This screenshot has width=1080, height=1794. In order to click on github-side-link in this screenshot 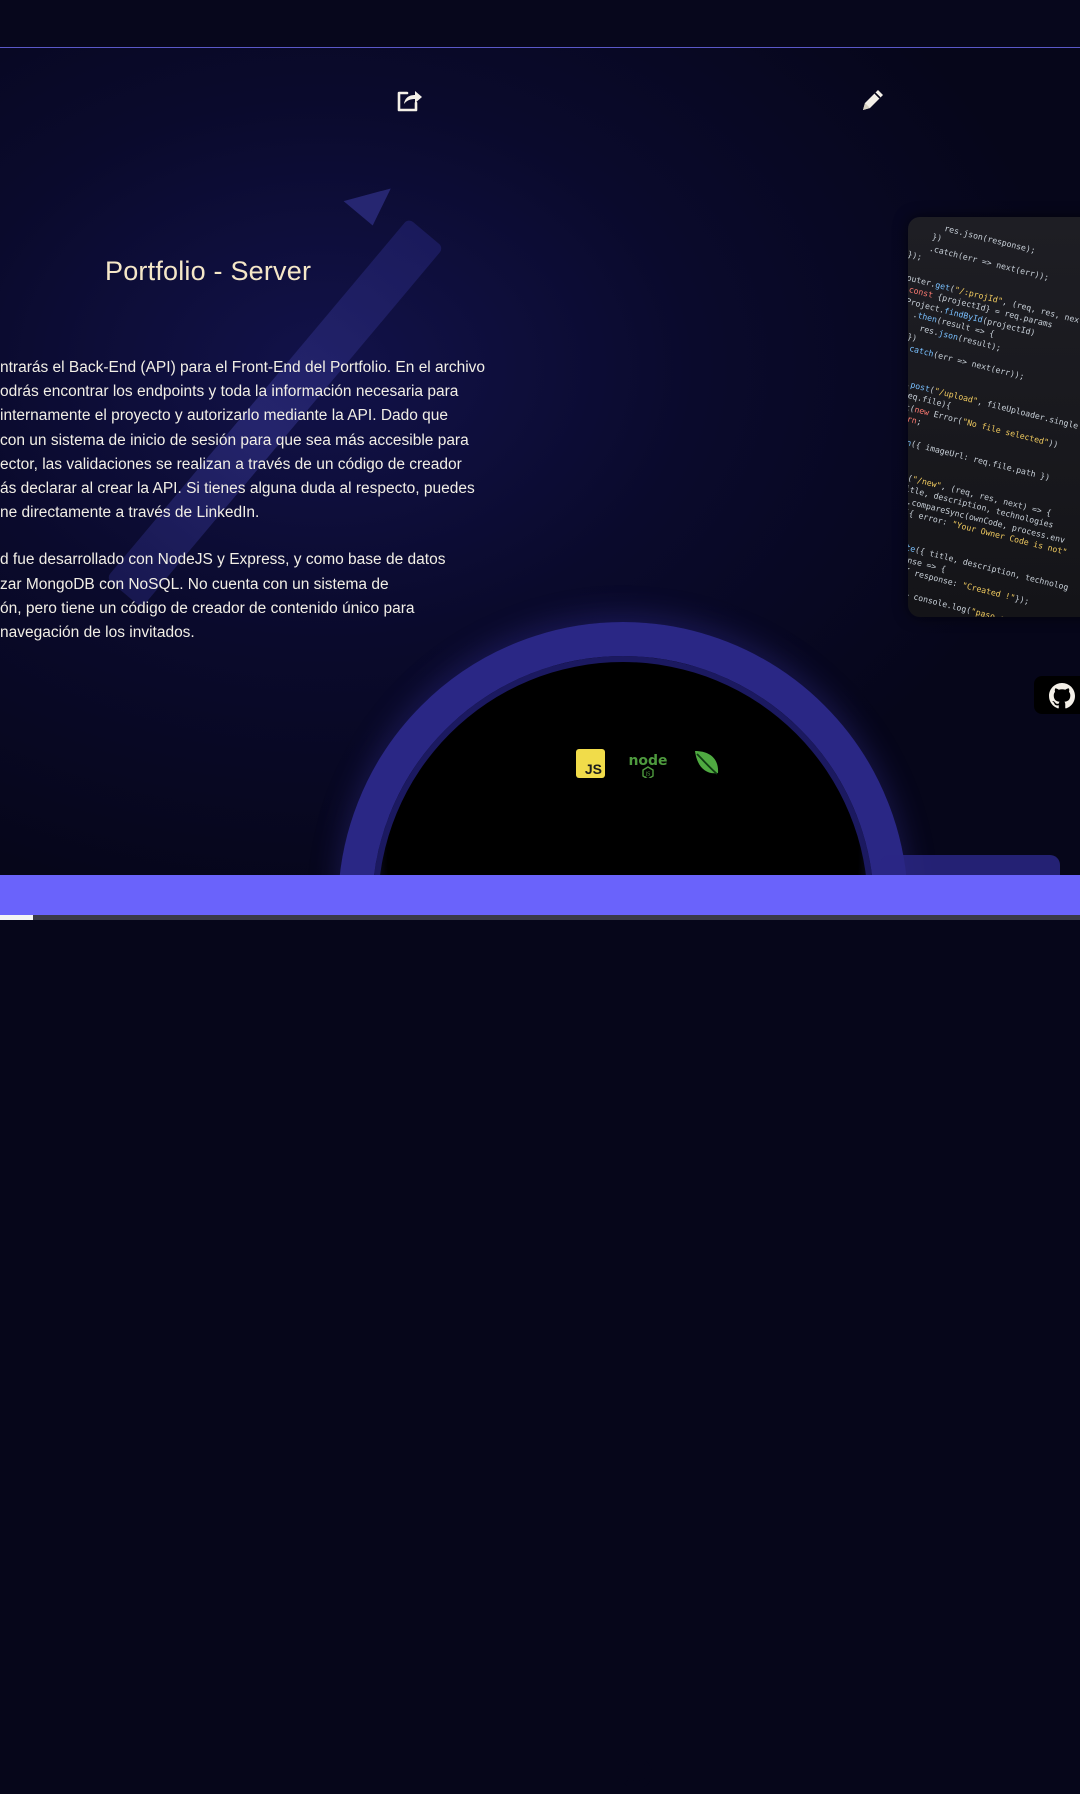, I will do `click(1057, 695)`.